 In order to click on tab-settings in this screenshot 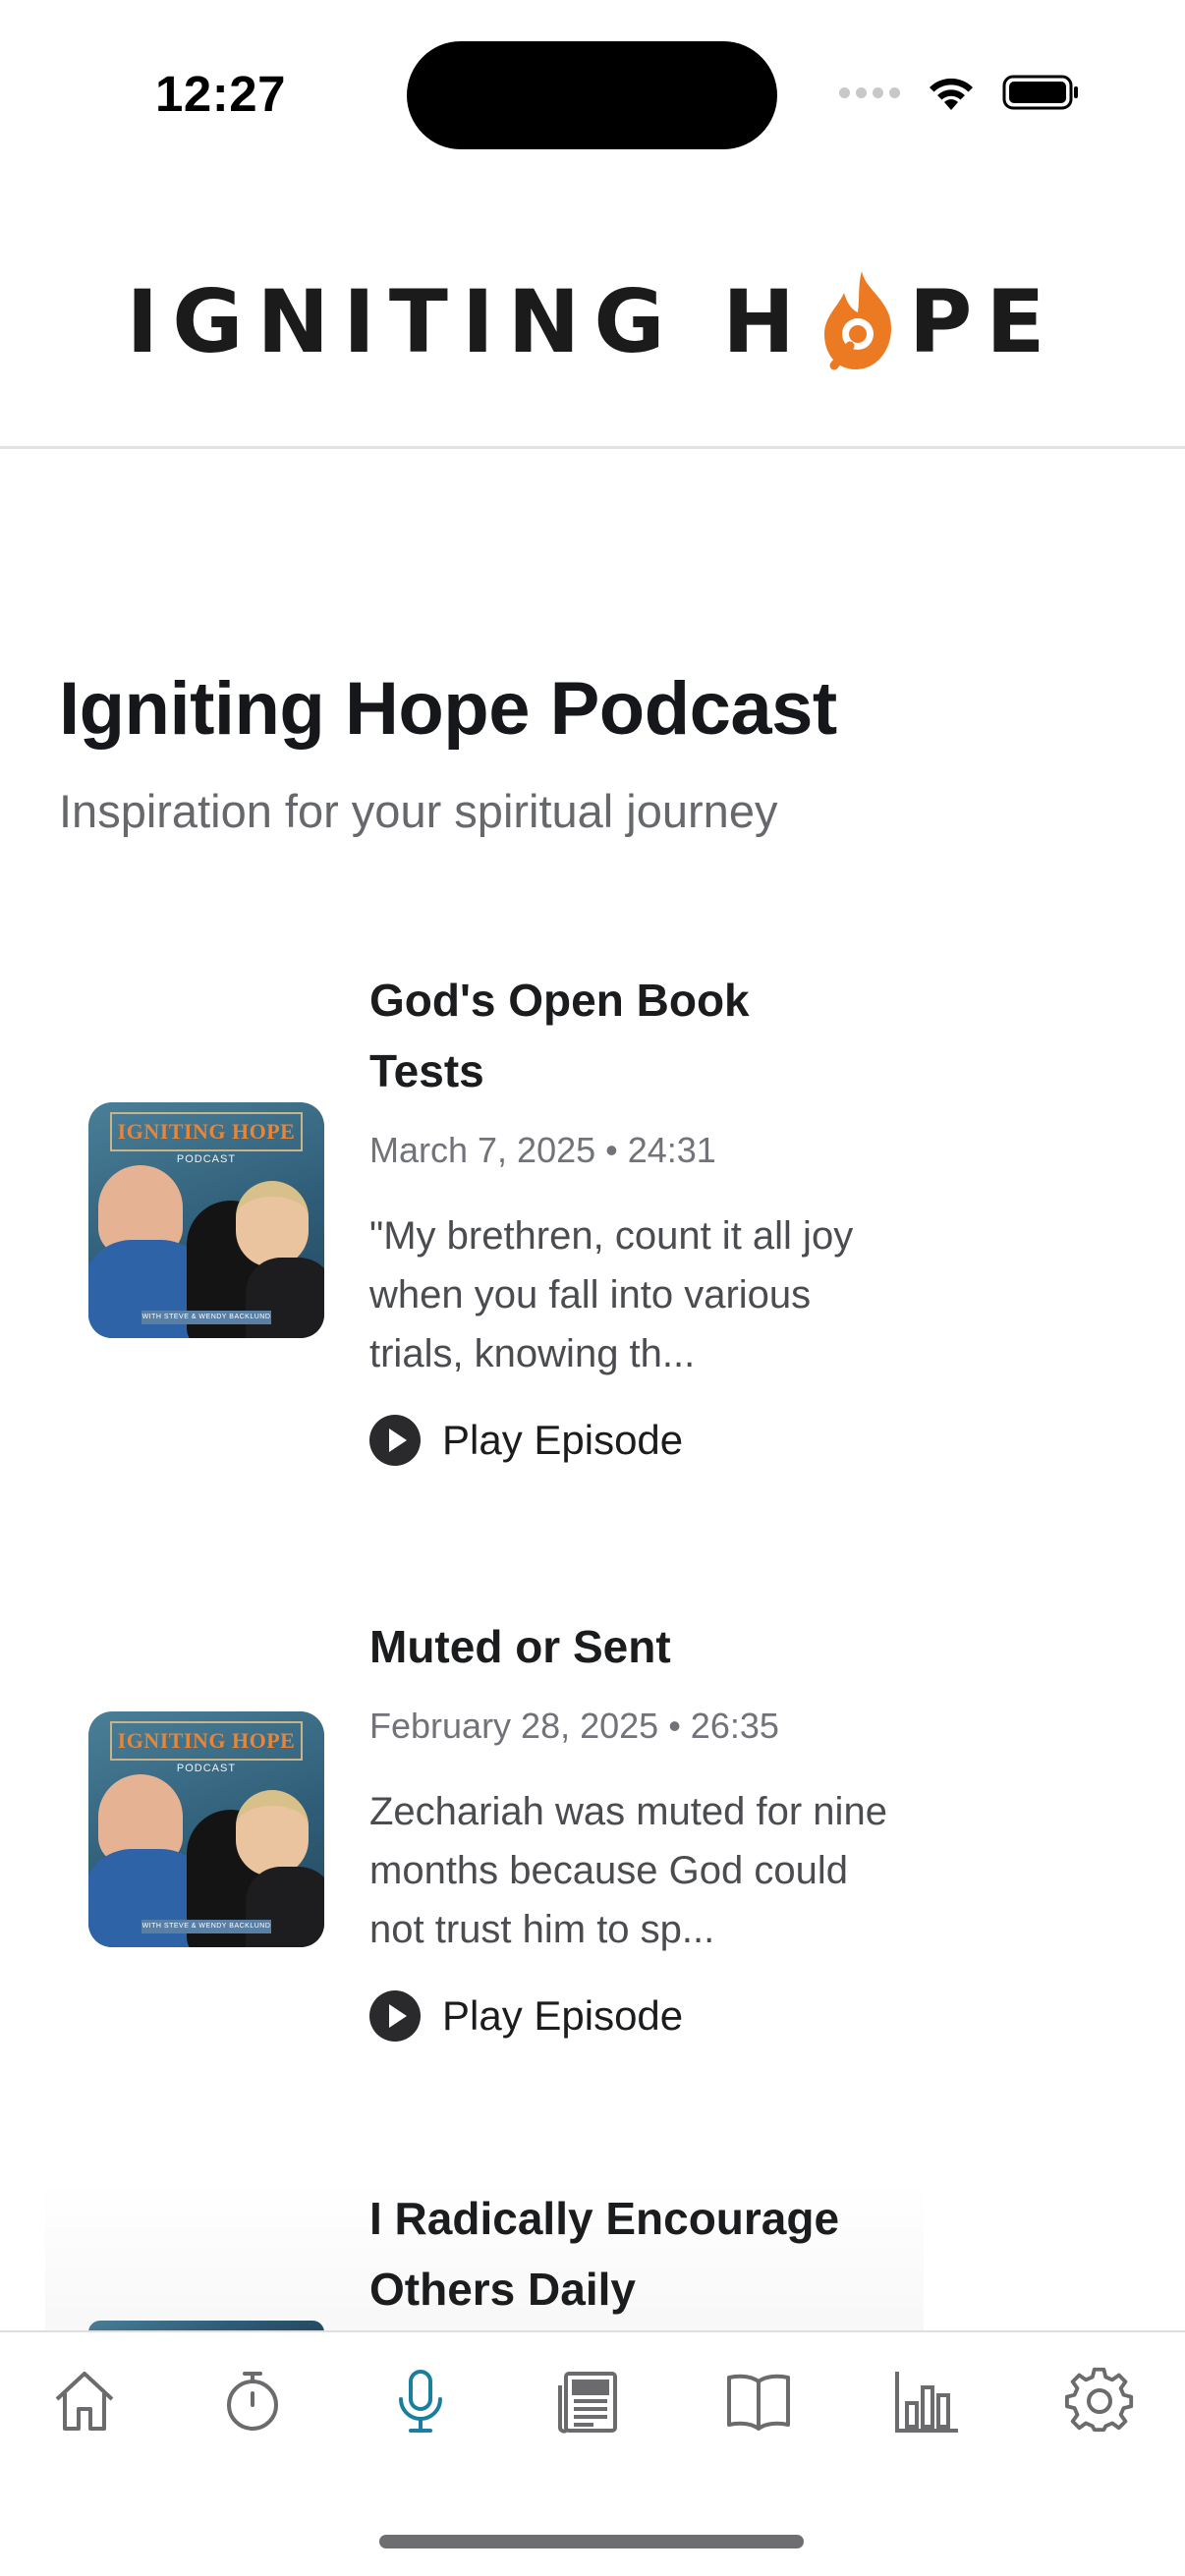, I will do `click(1100, 2401)`.